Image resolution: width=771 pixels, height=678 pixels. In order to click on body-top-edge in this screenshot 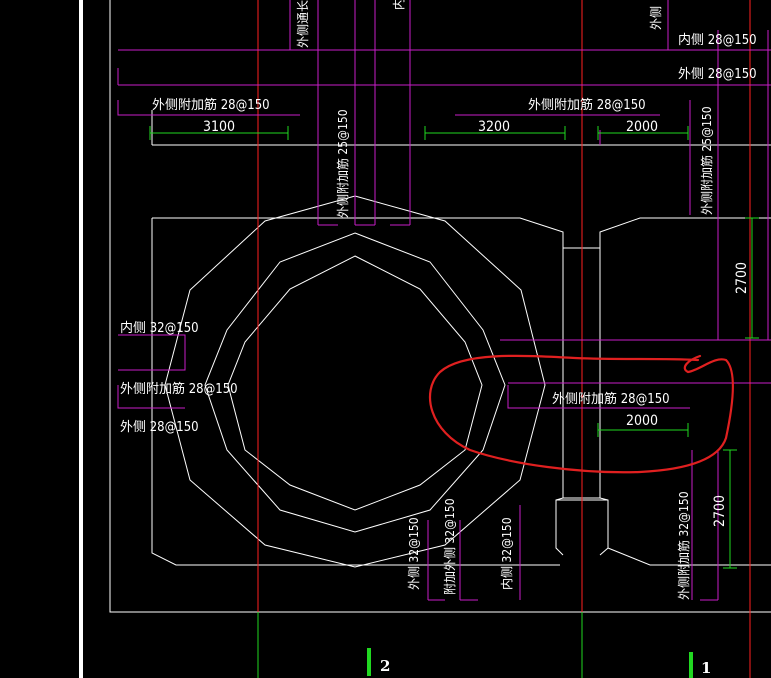, I will do `click(461, 233)`.